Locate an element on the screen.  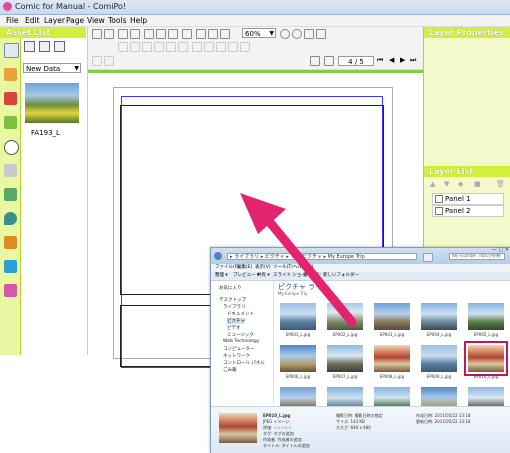
photo-thumbnail-selected is located at coordinates (486, 358).